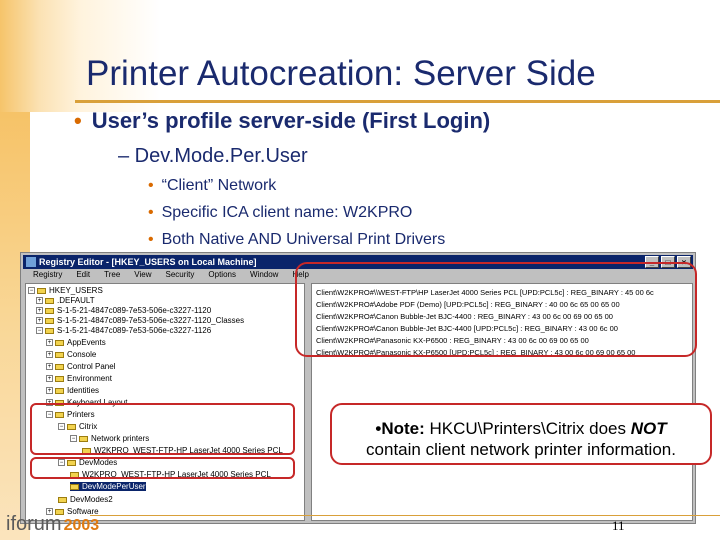 This screenshot has height=540, width=720. Describe the element at coordinates (83, 390) in the screenshot. I see `tree-label: Identities` at that location.